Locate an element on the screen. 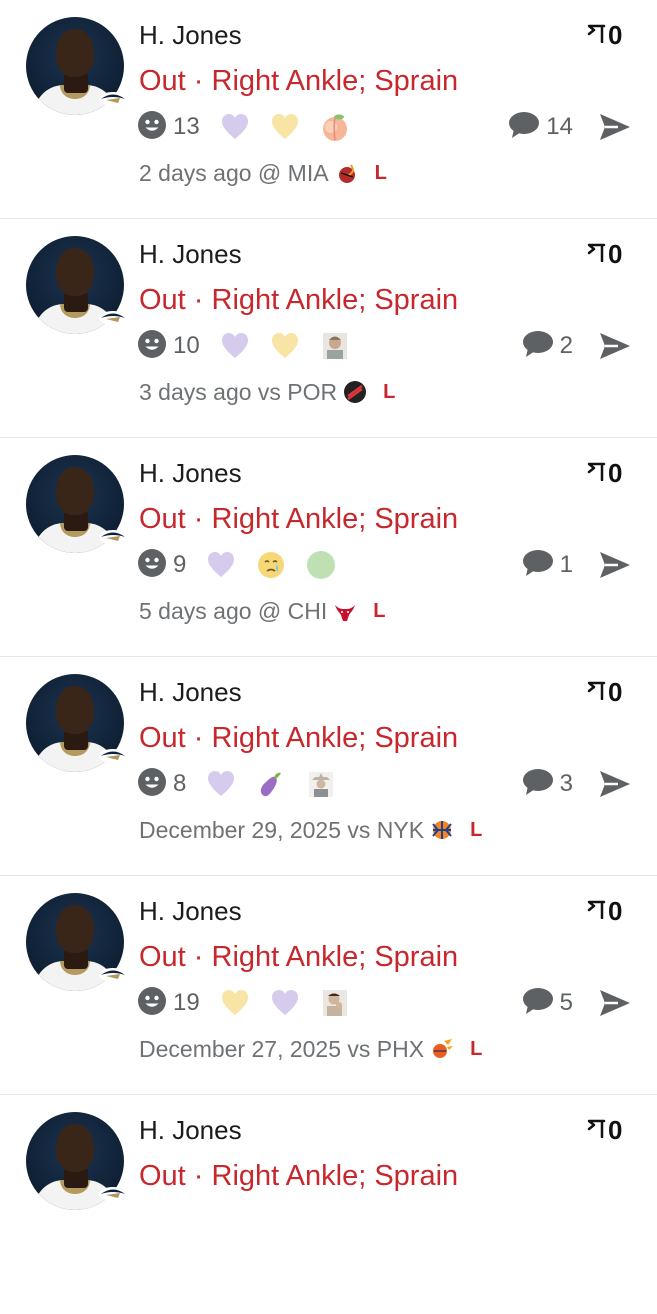 The width and height of the screenshot is (657, 1314). post-time: December 27, 2025 is located at coordinates (240, 1048).